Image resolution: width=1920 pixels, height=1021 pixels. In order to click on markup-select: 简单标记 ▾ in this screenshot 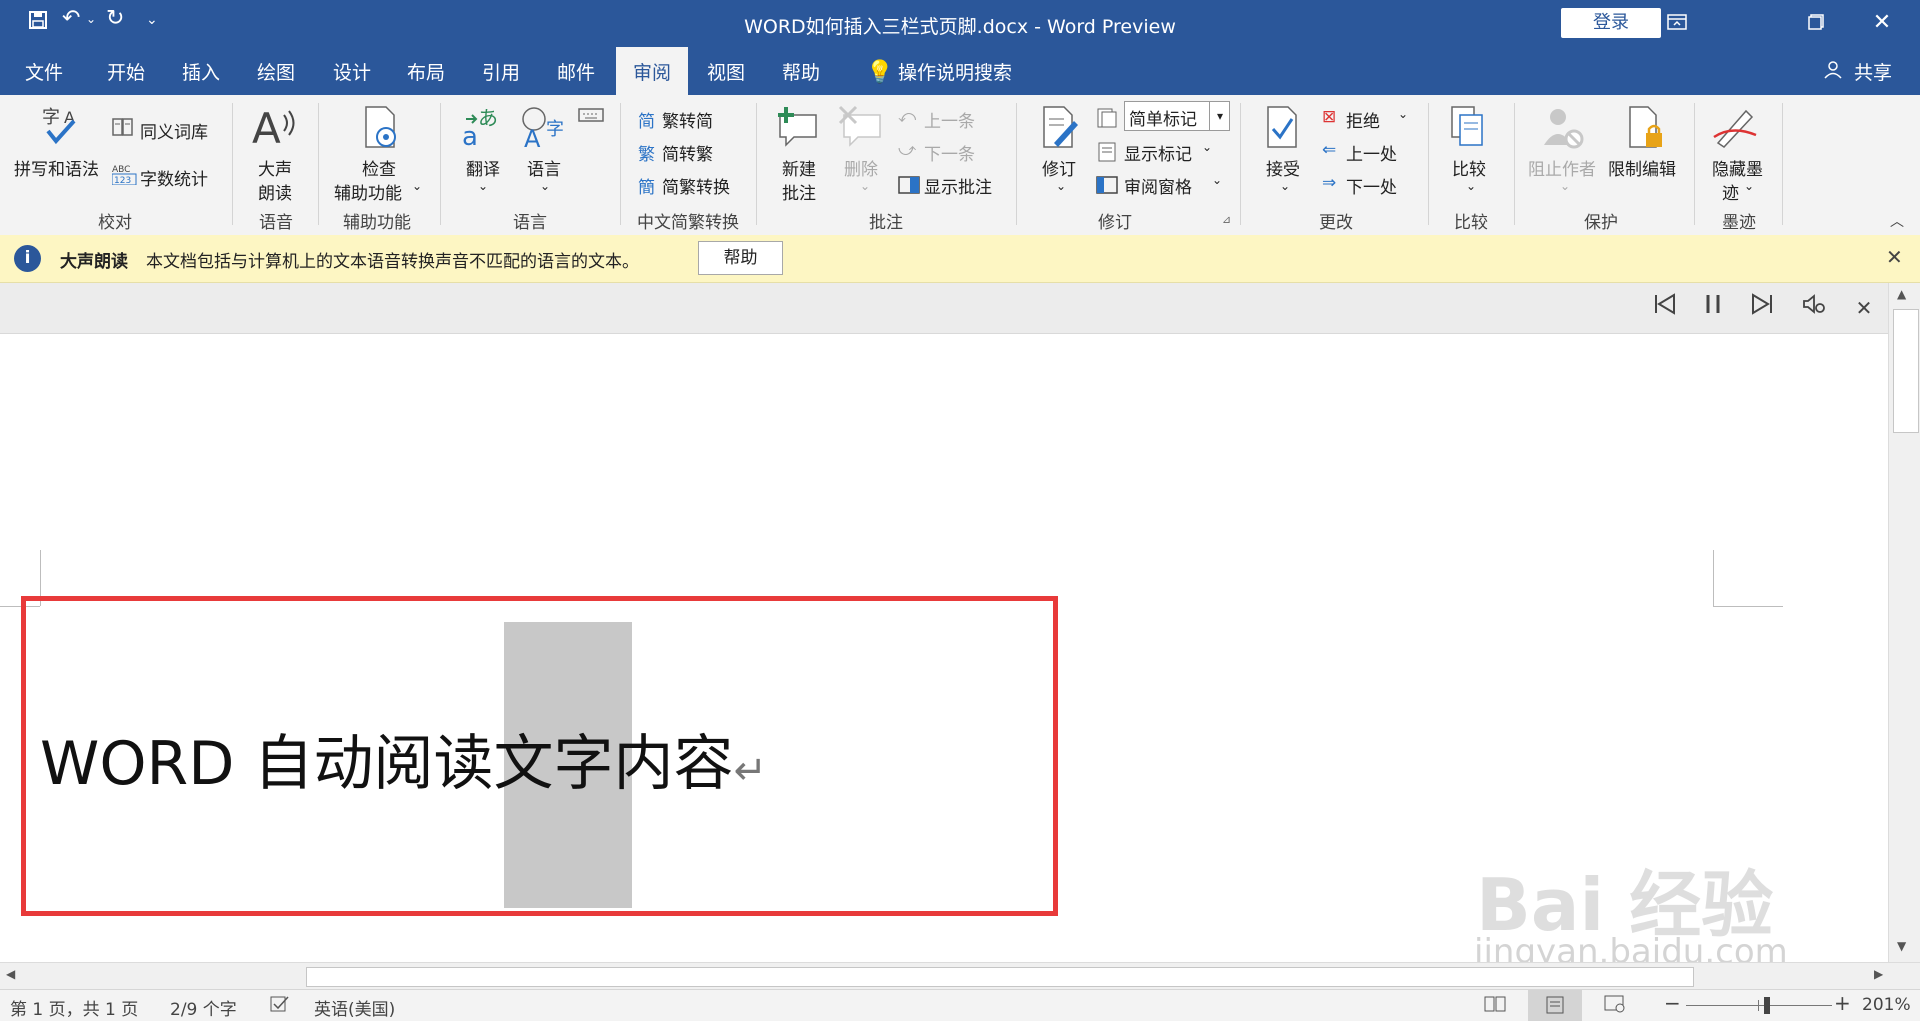, I will do `click(1177, 116)`.